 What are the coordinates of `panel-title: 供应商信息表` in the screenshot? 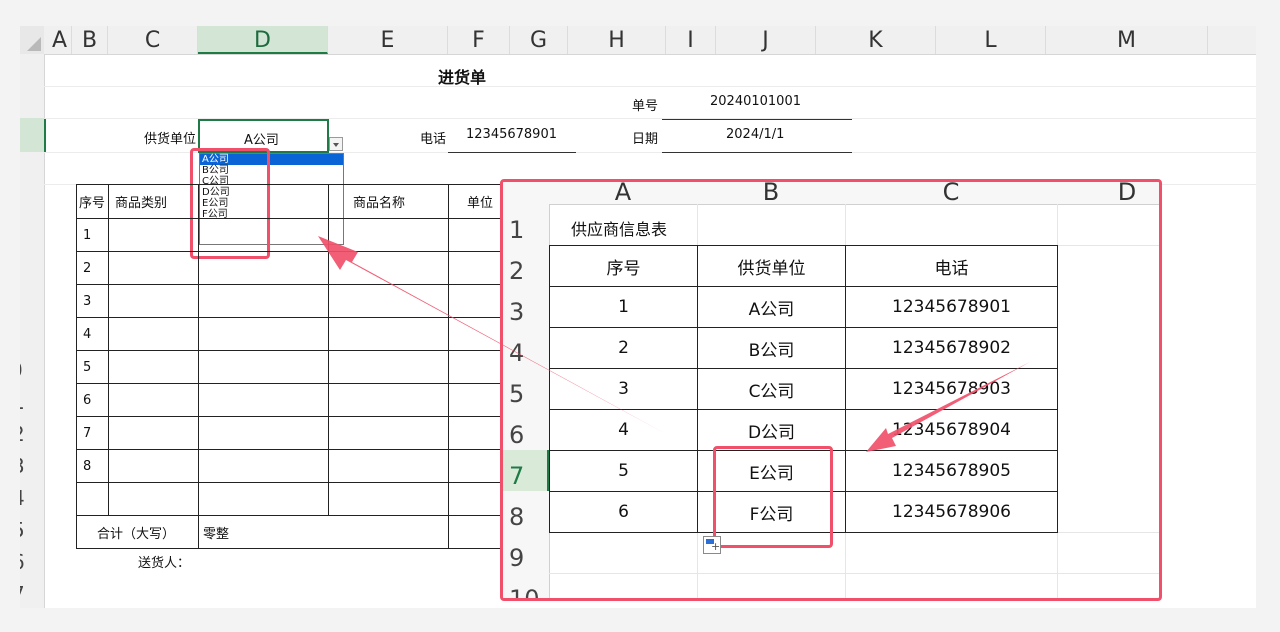 It's located at (619, 229).